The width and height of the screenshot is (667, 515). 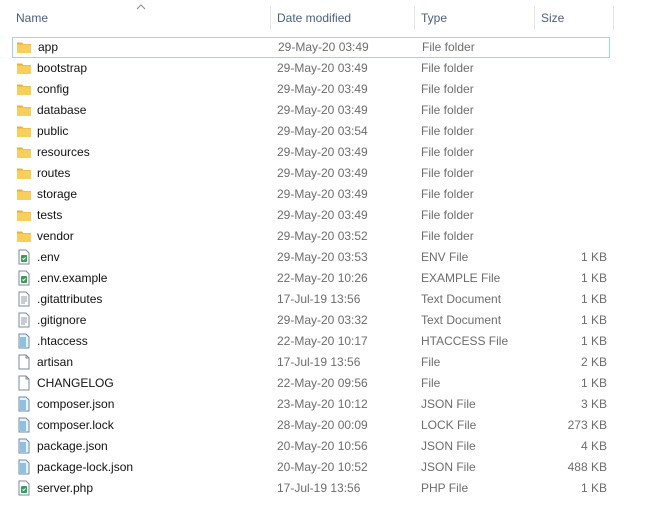 What do you see at coordinates (140, 18) in the screenshot?
I see `column-header-name: Name` at bounding box center [140, 18].